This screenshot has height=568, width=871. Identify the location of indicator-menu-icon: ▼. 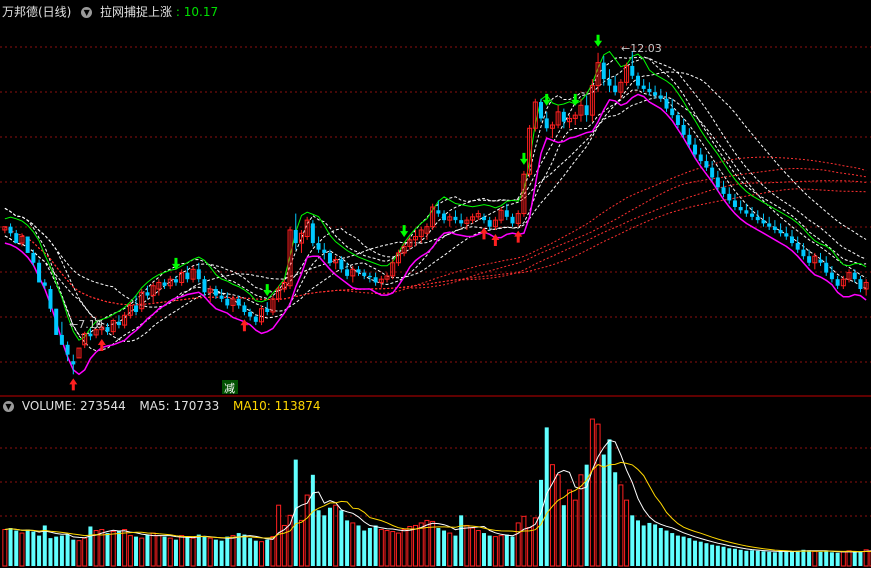
(87, 12).